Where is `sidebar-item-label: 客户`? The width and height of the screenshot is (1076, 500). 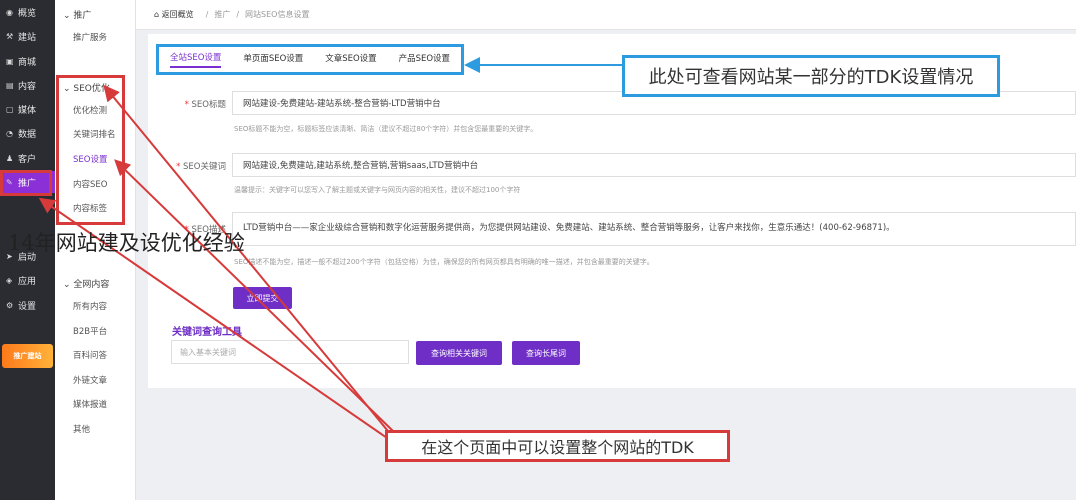 sidebar-item-label: 客户 is located at coordinates (27, 159).